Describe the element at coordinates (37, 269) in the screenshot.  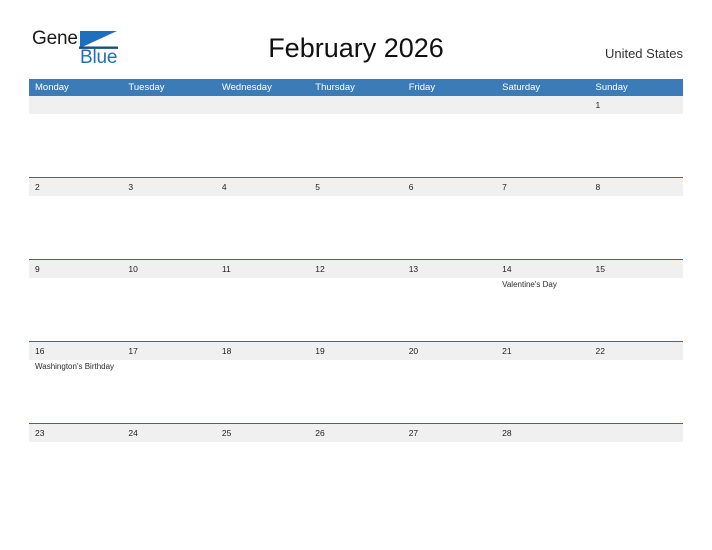
I see `day-number: 9` at that location.